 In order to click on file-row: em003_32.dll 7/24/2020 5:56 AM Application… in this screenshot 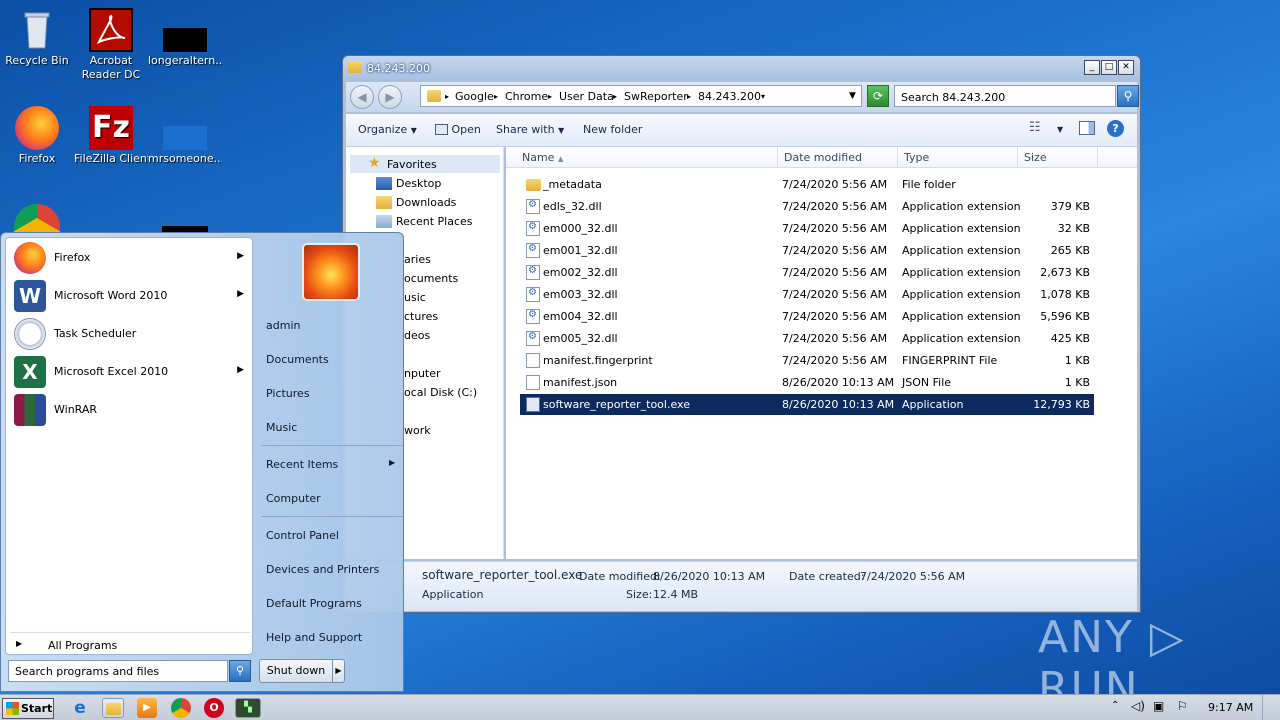, I will do `click(807, 294)`.